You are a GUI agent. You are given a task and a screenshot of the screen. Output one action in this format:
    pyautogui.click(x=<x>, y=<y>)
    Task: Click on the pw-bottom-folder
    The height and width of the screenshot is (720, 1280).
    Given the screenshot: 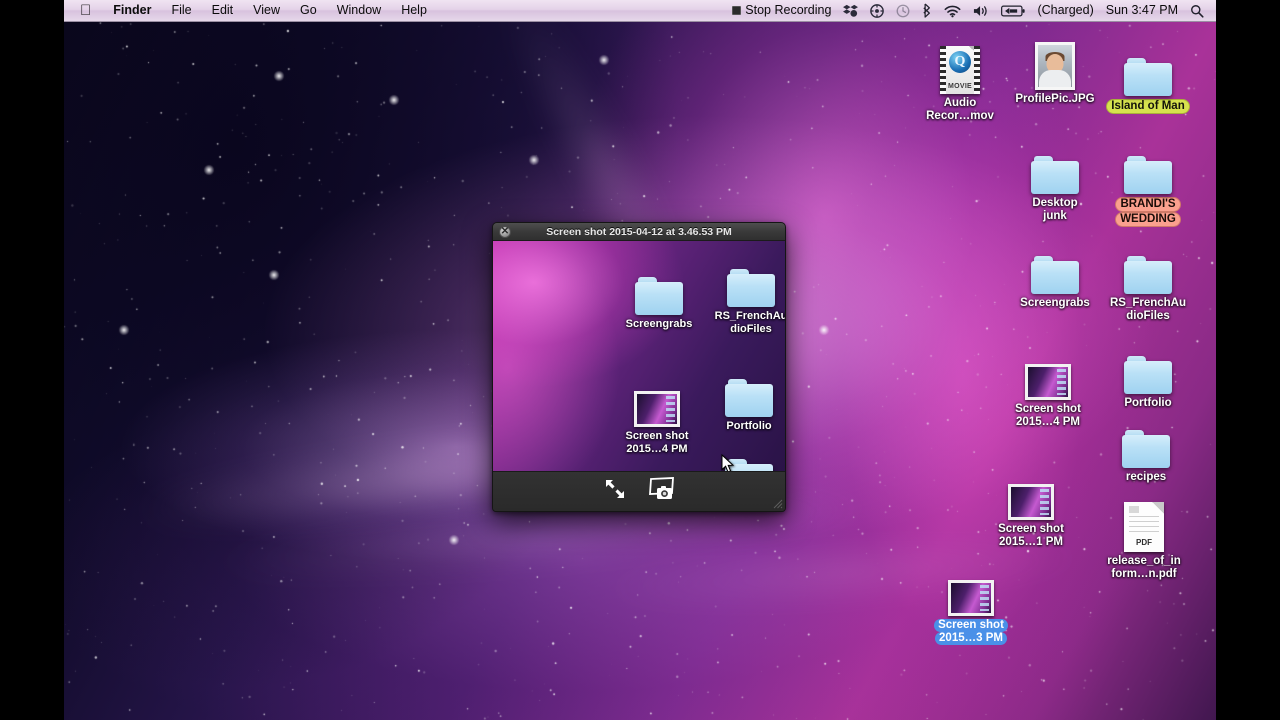 What is the action you would take?
    pyautogui.click(x=744, y=456)
    